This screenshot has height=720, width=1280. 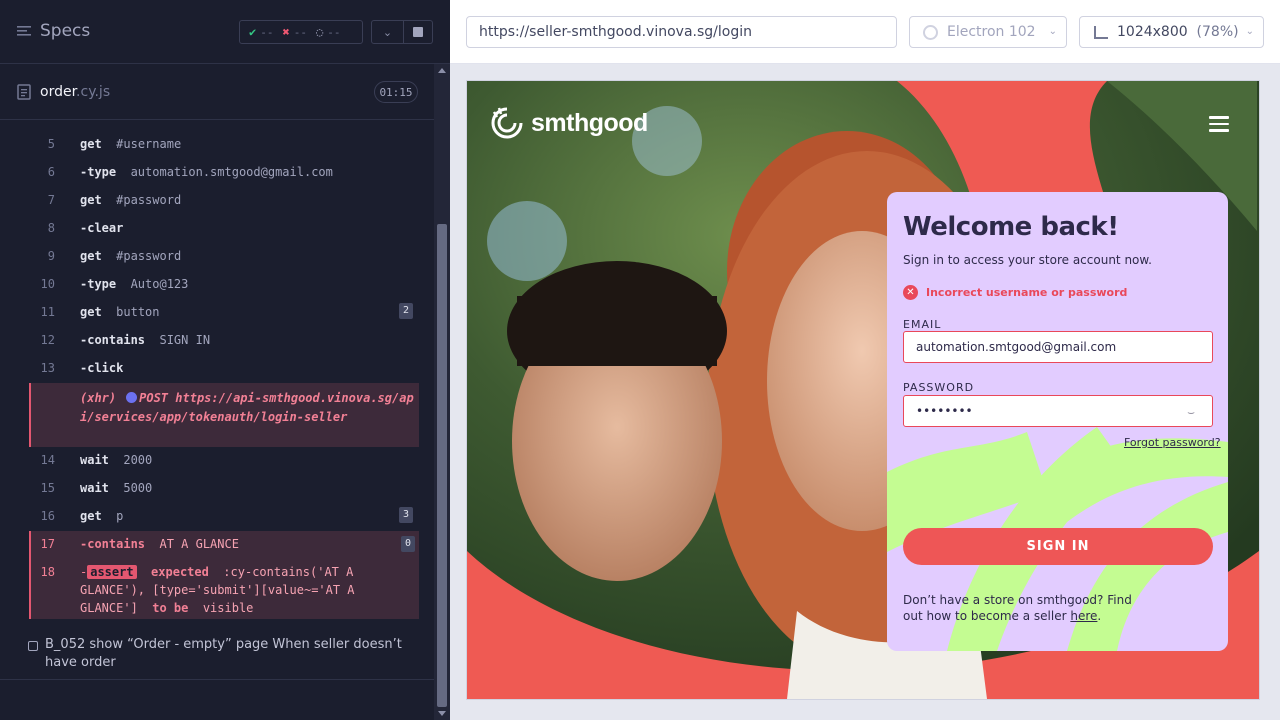 I want to click on electron-icon, so click(x=930, y=32).